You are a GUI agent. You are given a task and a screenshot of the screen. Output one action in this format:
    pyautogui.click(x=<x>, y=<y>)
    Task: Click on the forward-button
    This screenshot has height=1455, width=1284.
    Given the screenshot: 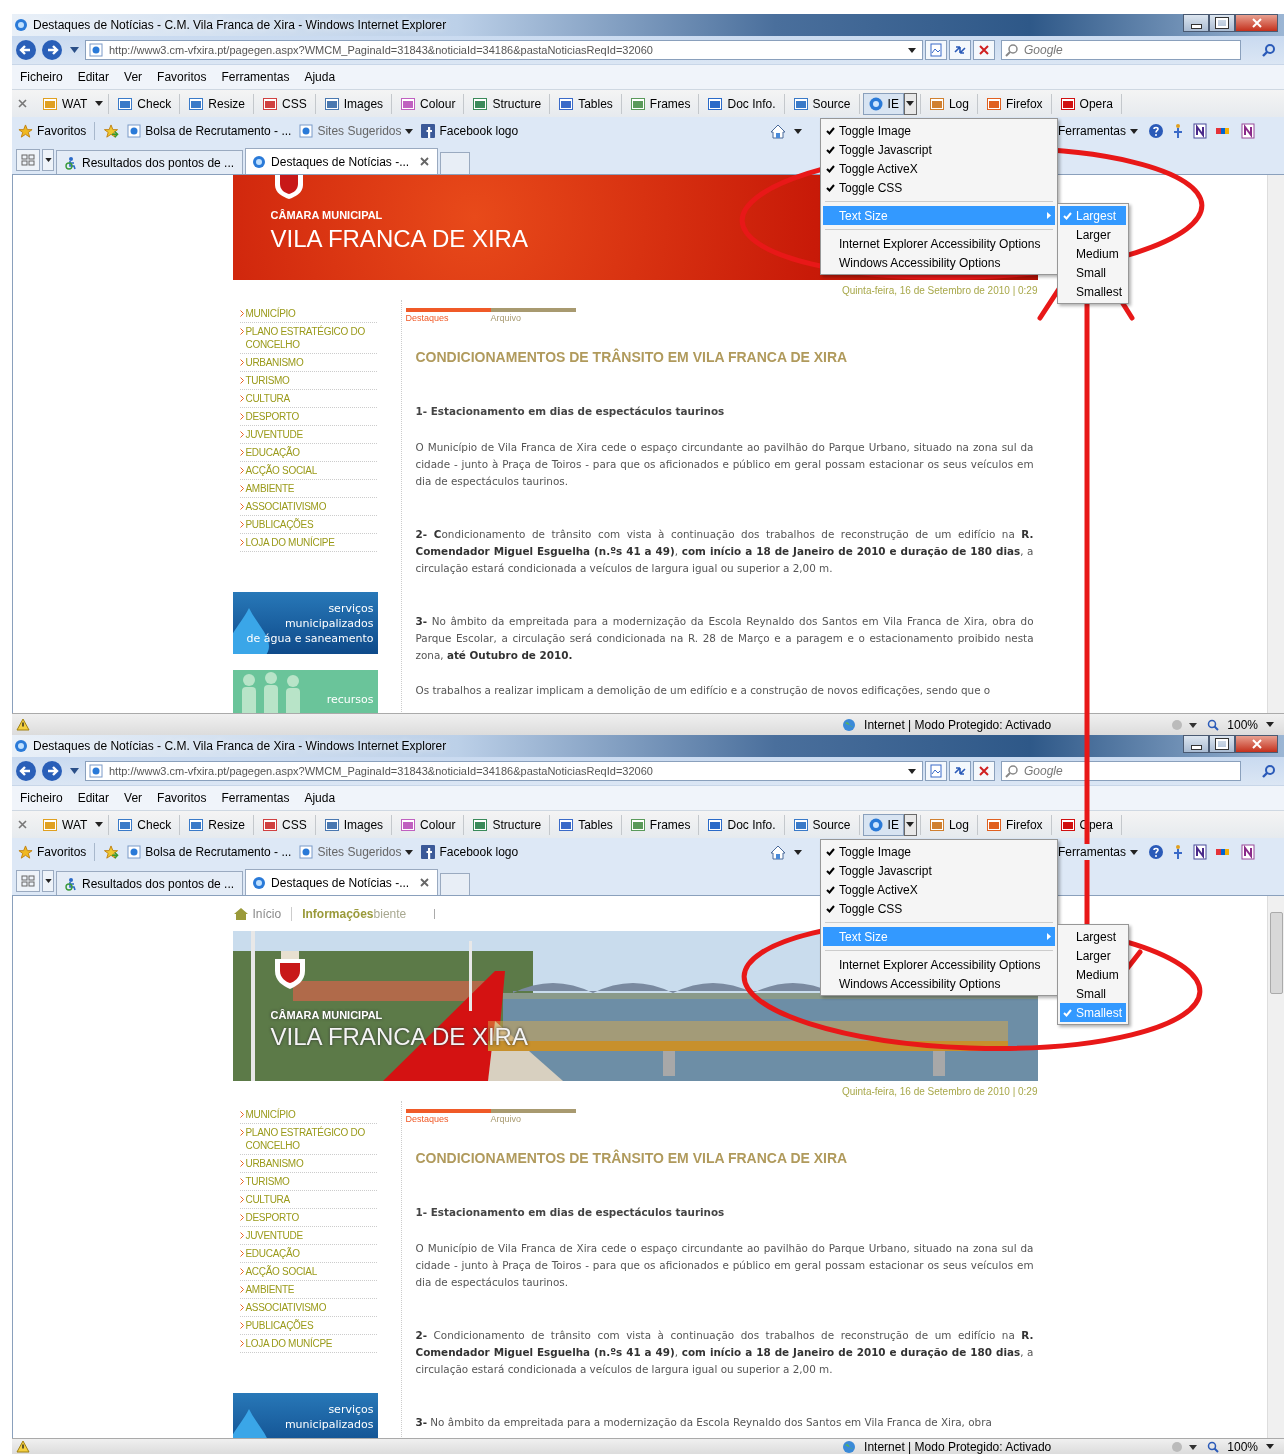 What is the action you would take?
    pyautogui.click(x=52, y=771)
    